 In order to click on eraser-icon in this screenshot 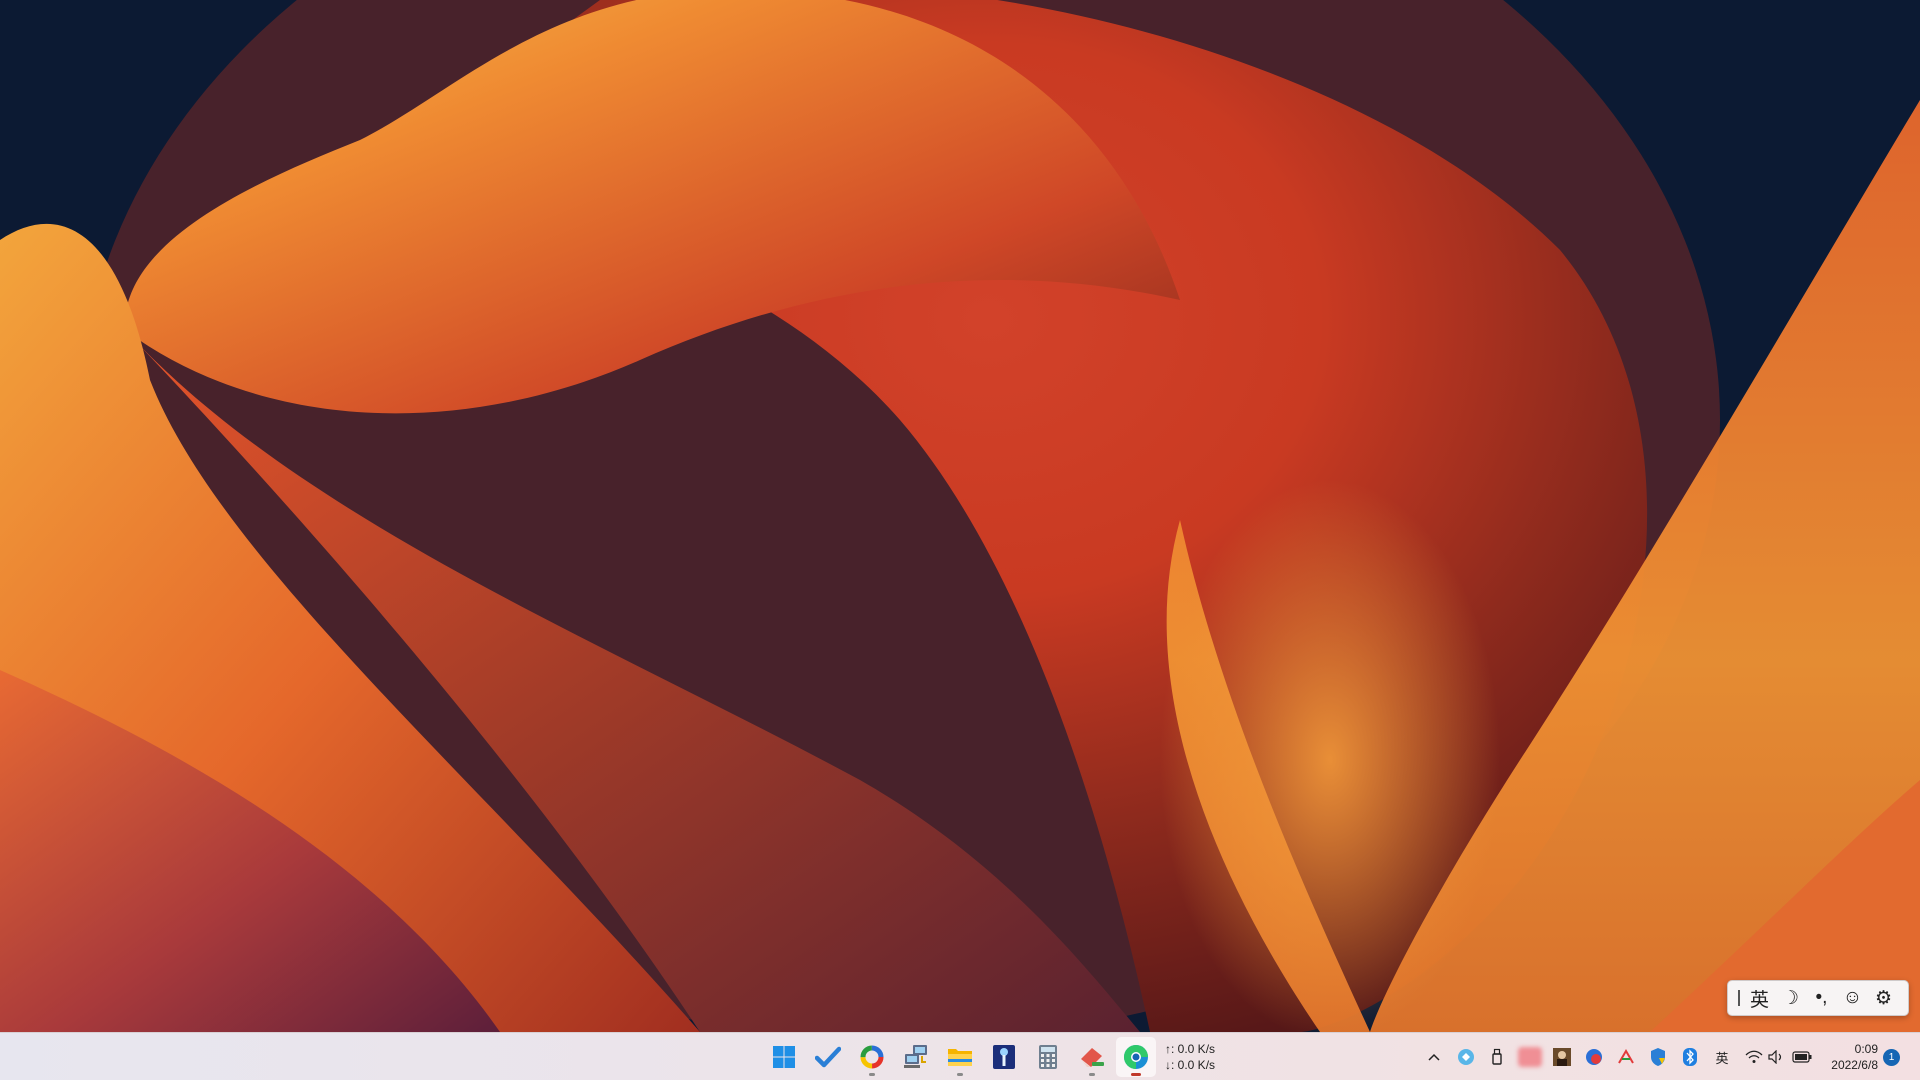, I will do `click(1092, 1057)`.